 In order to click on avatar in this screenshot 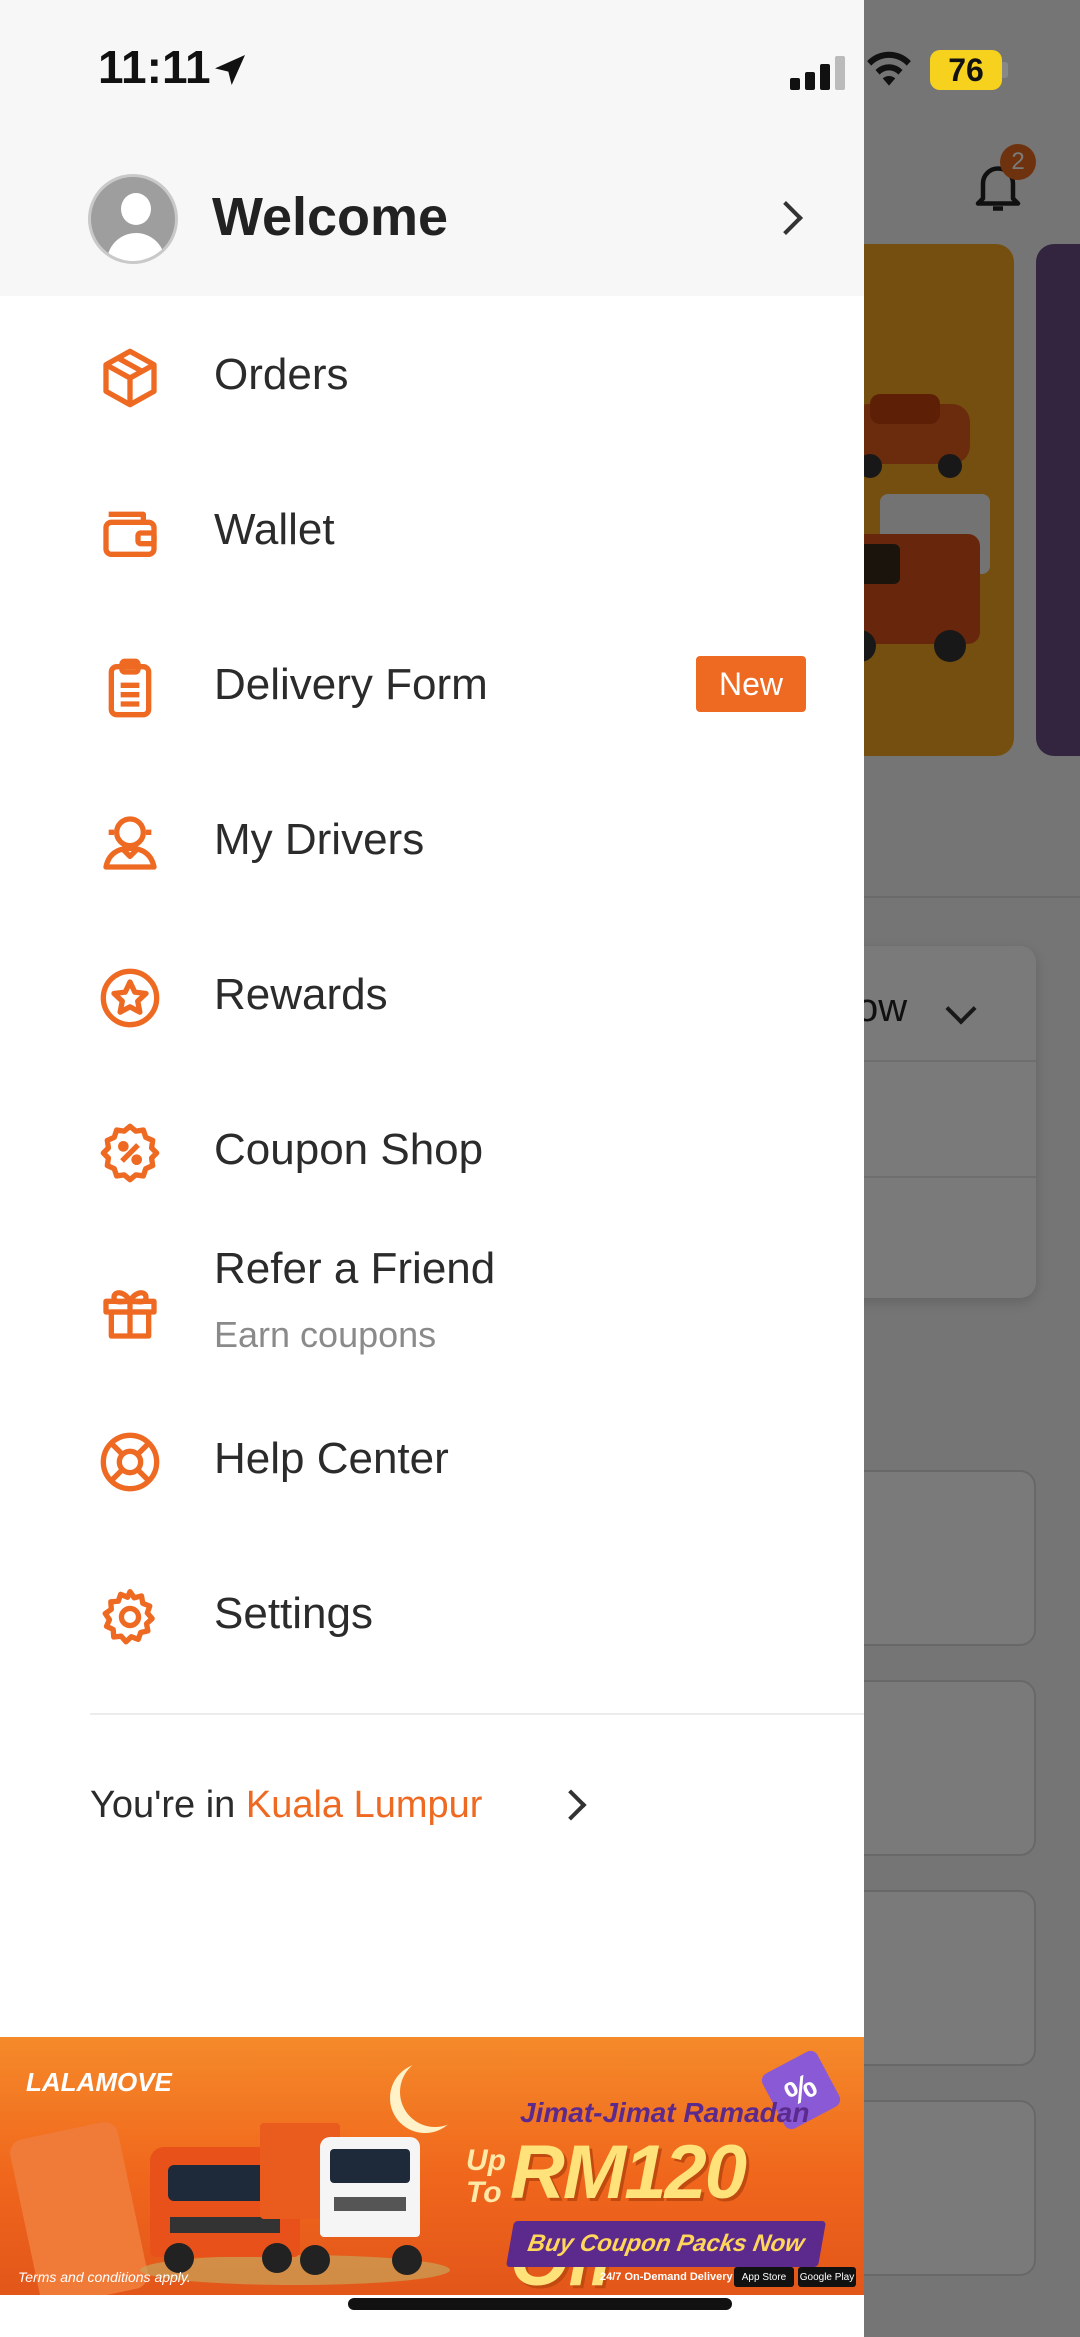, I will do `click(133, 219)`.